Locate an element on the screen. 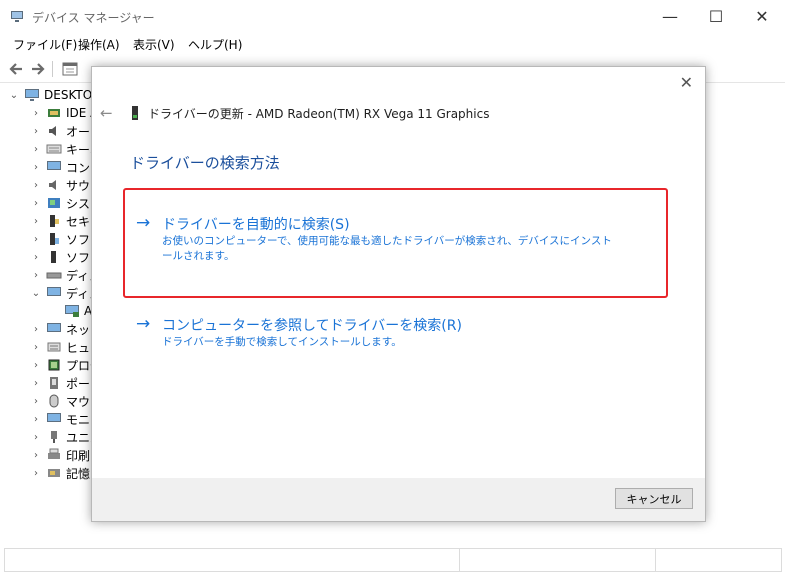 The image size is (785, 577). dialog-heading: ドライバーの検索方法 is located at coordinates (205, 163).